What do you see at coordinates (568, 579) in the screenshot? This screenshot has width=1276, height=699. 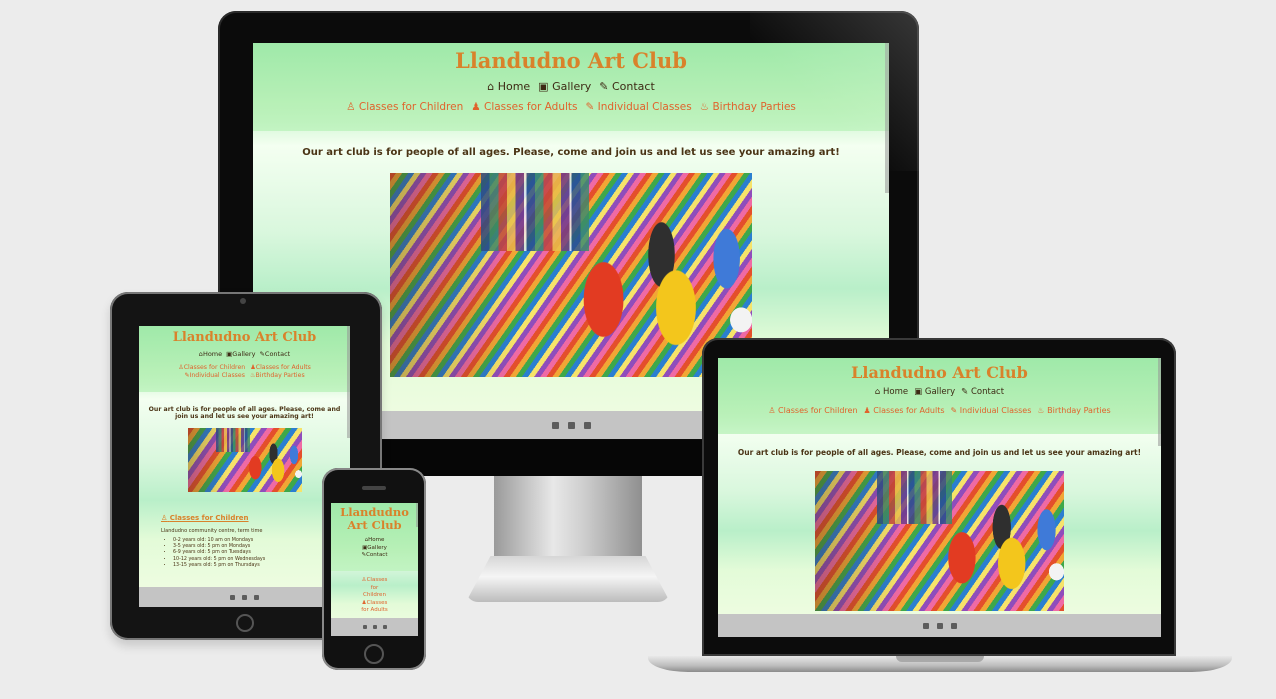 I see `desktop-monitor-foot` at bounding box center [568, 579].